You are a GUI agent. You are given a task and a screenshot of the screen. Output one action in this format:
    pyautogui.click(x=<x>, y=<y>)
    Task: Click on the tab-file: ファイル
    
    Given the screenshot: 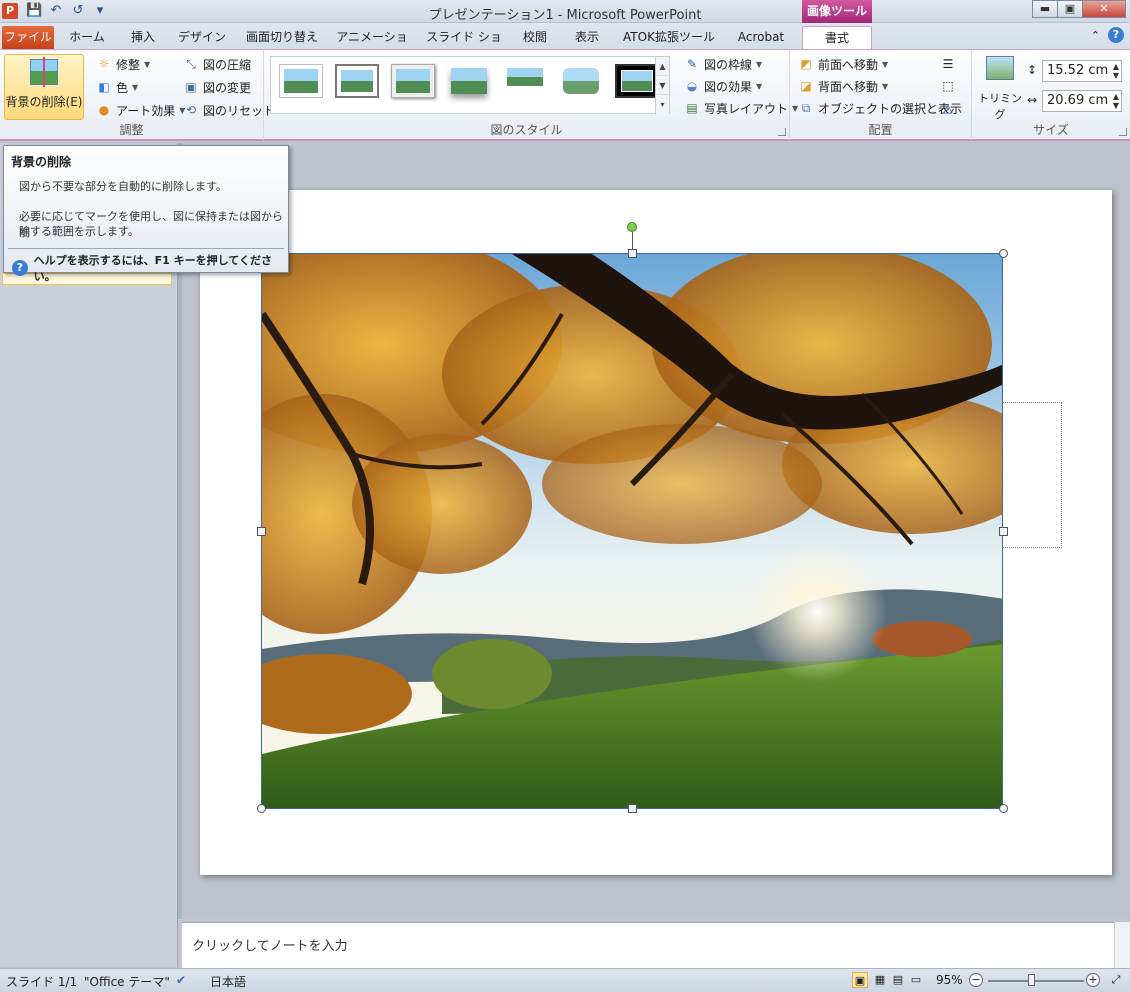 What is the action you would take?
    pyautogui.click(x=28, y=37)
    